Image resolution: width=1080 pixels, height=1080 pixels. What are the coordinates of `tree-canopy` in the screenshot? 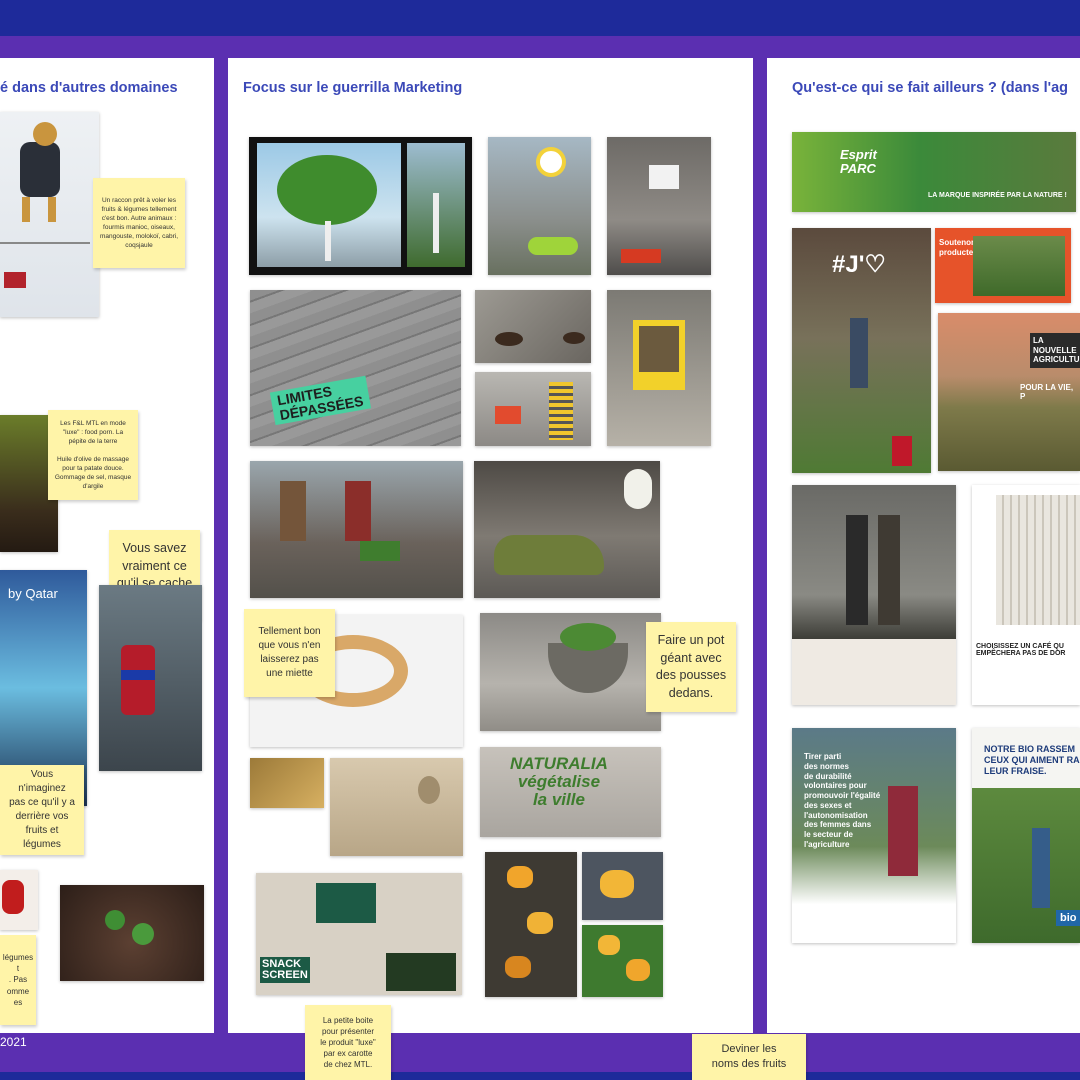 It's located at (327, 190).